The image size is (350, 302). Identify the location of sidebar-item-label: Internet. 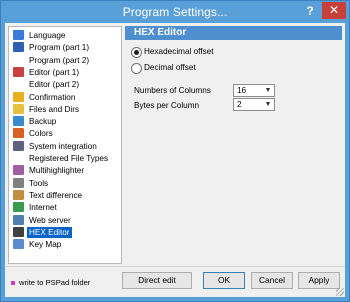
(43, 208).